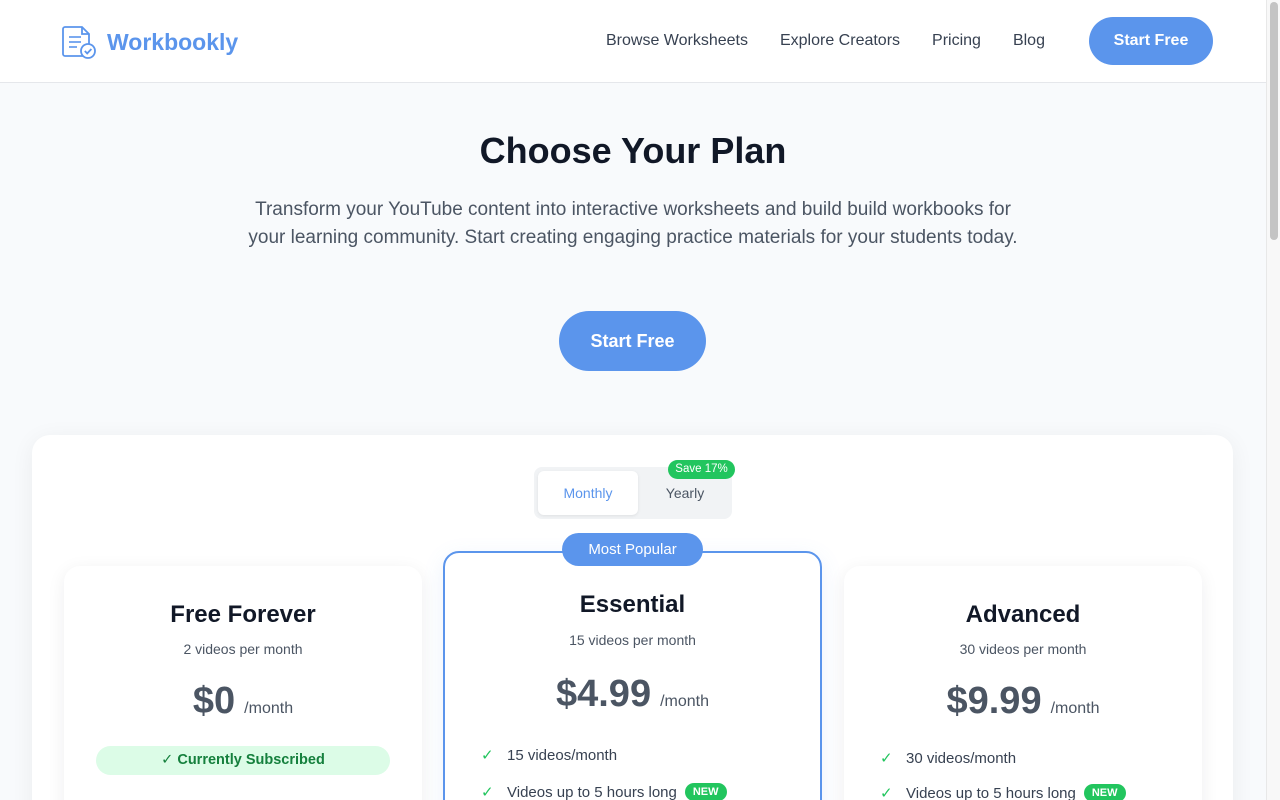 This screenshot has width=1280, height=800. I want to click on feature-item: ✓ 15 videos/month, so click(549, 755).